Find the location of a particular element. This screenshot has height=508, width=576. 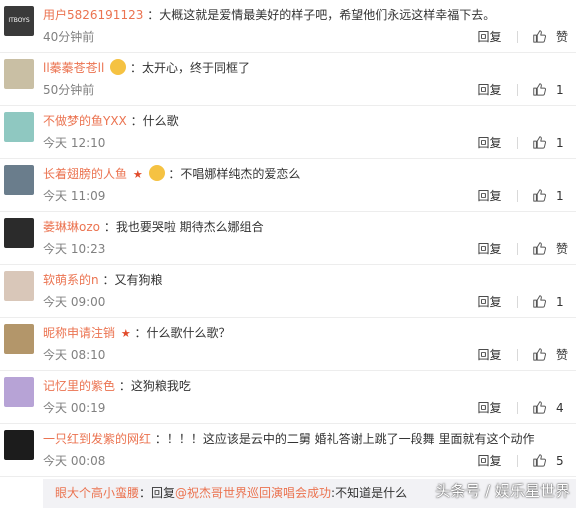

comment-time: 今天 11:09 is located at coordinates (74, 196).